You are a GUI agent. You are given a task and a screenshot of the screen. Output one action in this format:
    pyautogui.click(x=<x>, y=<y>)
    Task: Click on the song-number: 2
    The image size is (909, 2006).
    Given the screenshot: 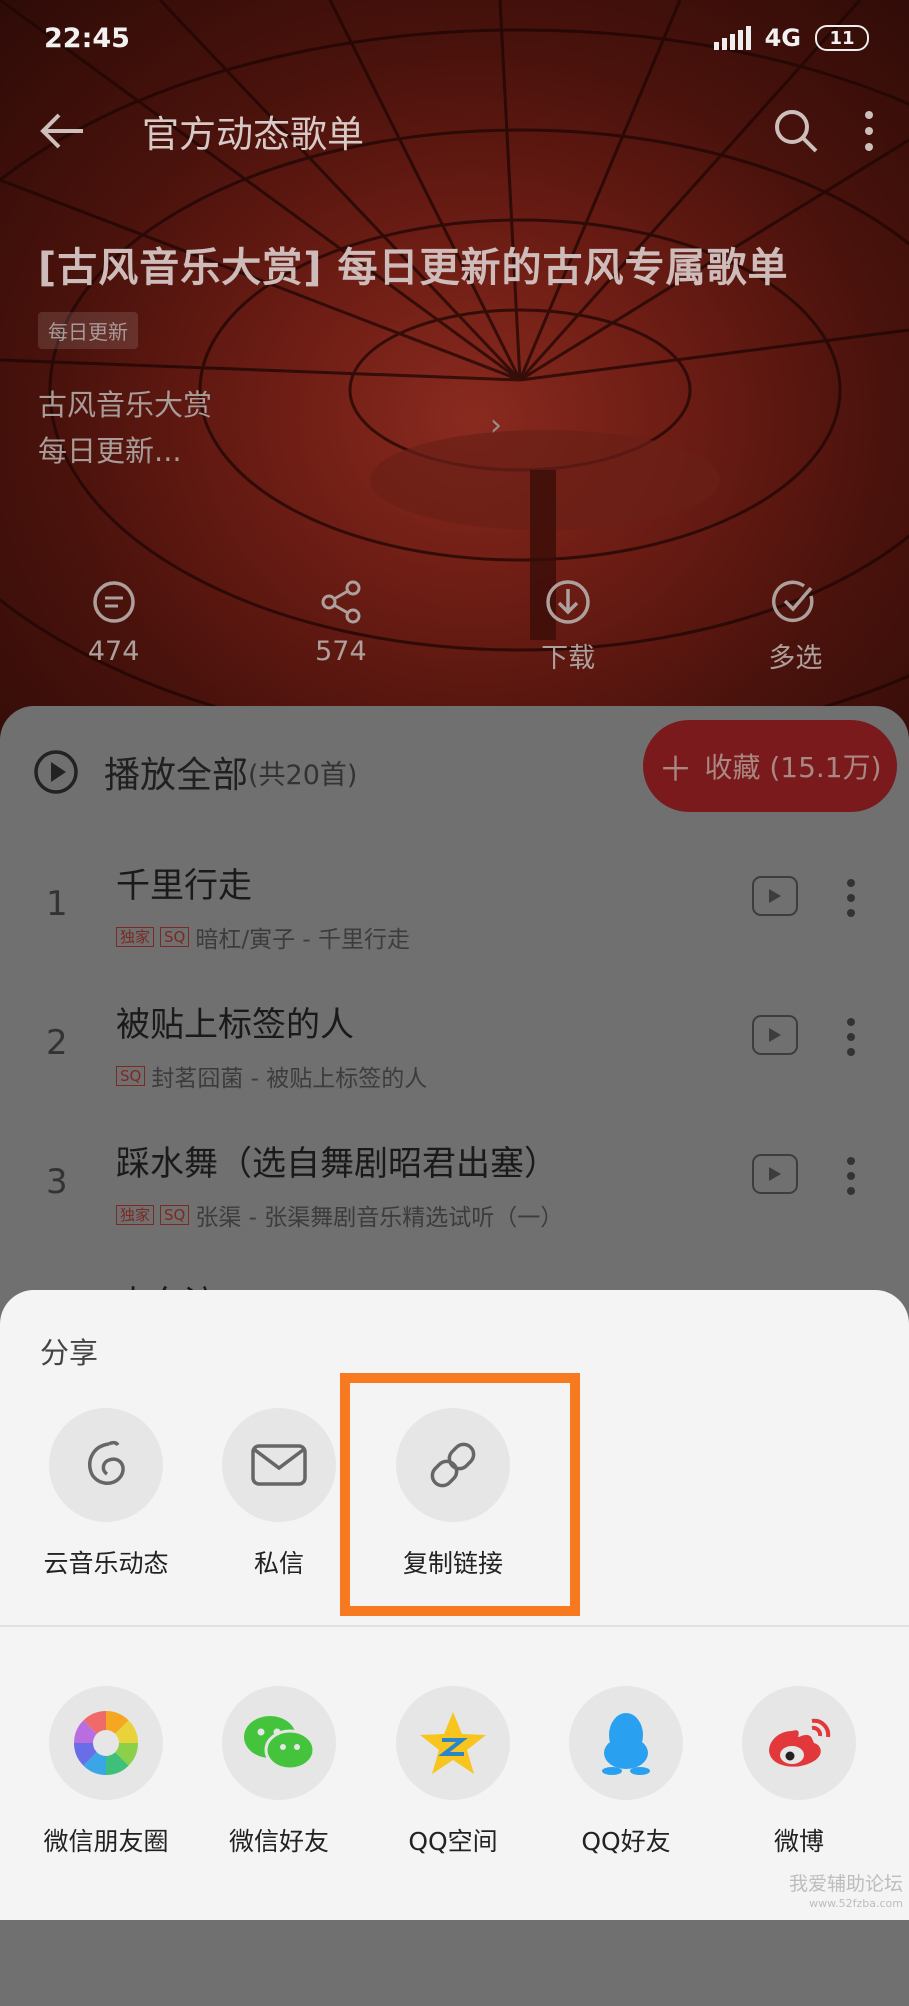 What is the action you would take?
    pyautogui.click(x=57, y=1043)
    